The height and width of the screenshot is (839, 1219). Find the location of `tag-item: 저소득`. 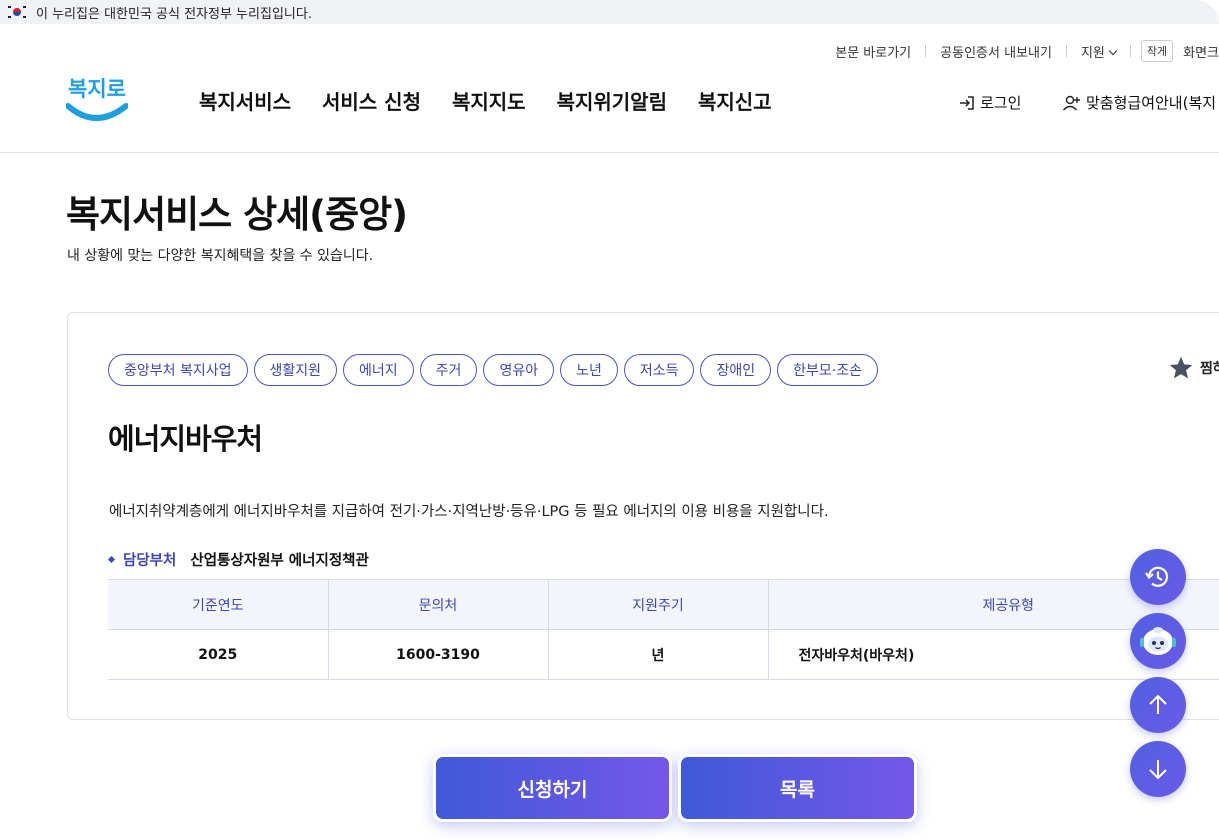

tag-item: 저소득 is located at coordinates (659, 370).